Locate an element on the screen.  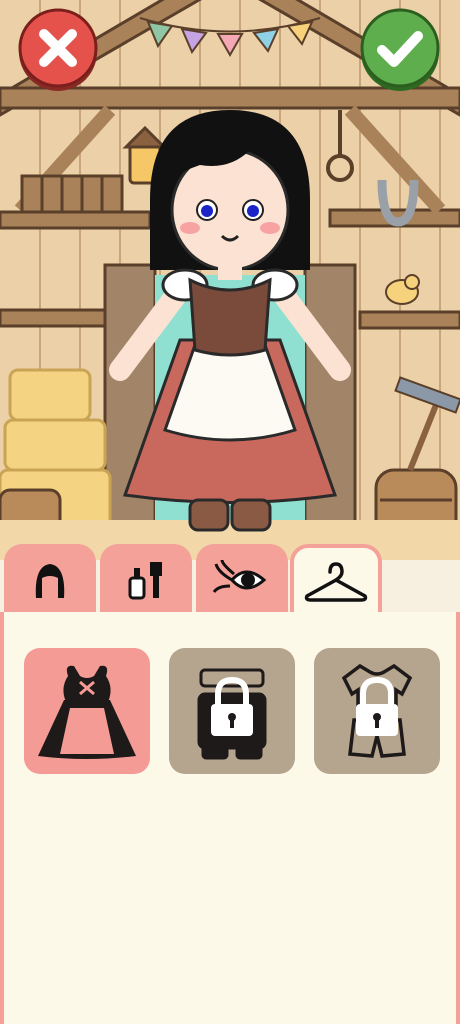
tab-eyes is located at coordinates (242, 580).